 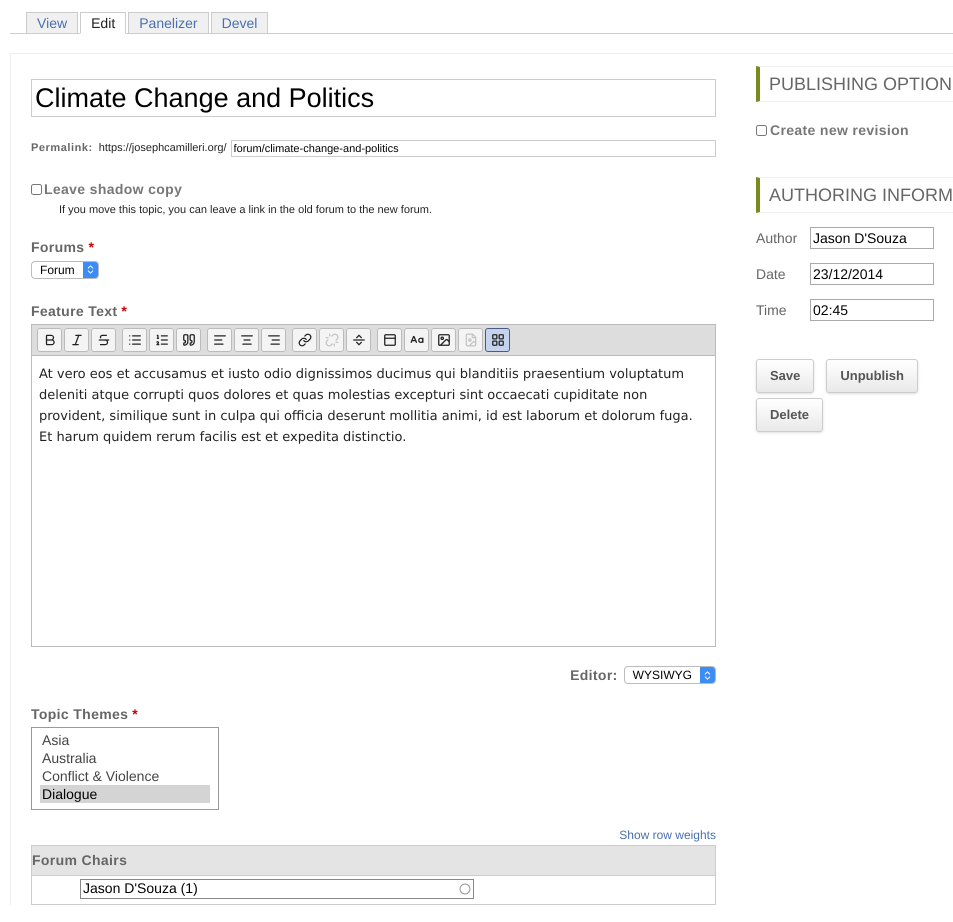 I want to click on checkbox-label: Create new revision, so click(x=839, y=130).